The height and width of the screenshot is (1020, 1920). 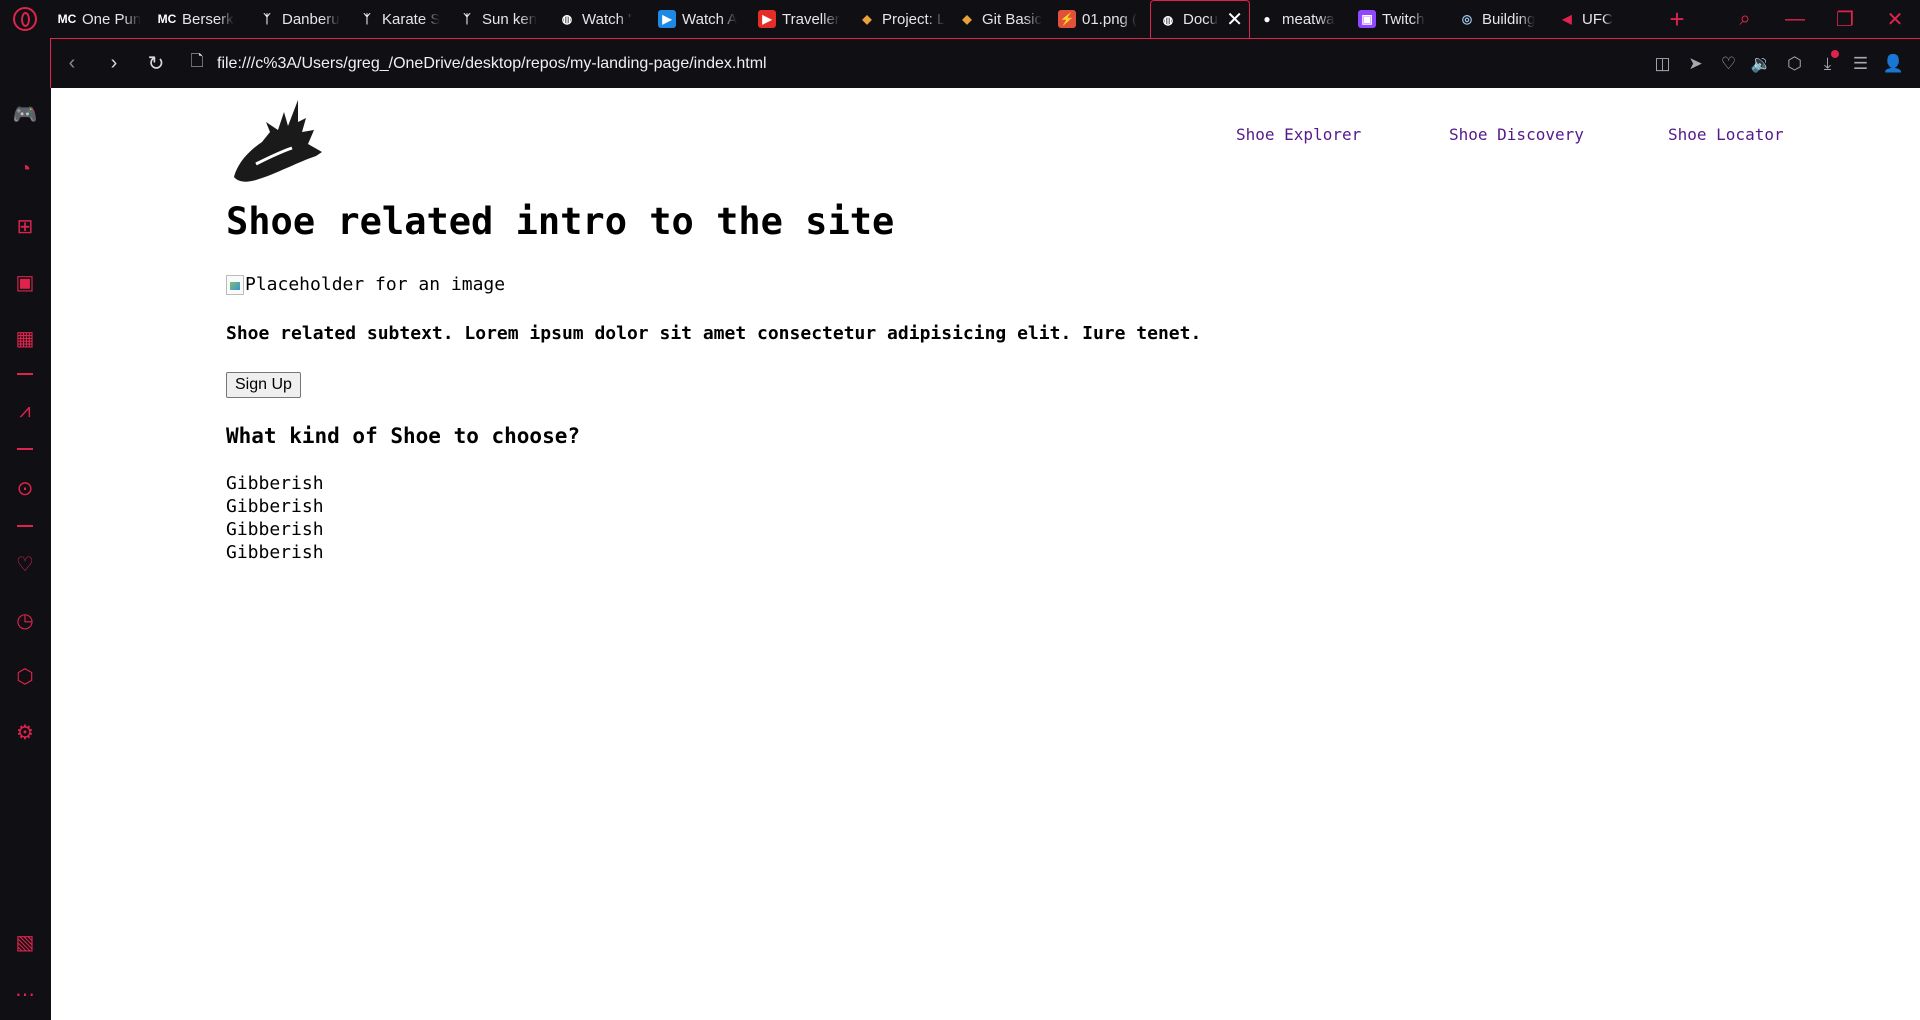 What do you see at coordinates (1761, 64) in the screenshot?
I see `audio-icon: 🔉` at bounding box center [1761, 64].